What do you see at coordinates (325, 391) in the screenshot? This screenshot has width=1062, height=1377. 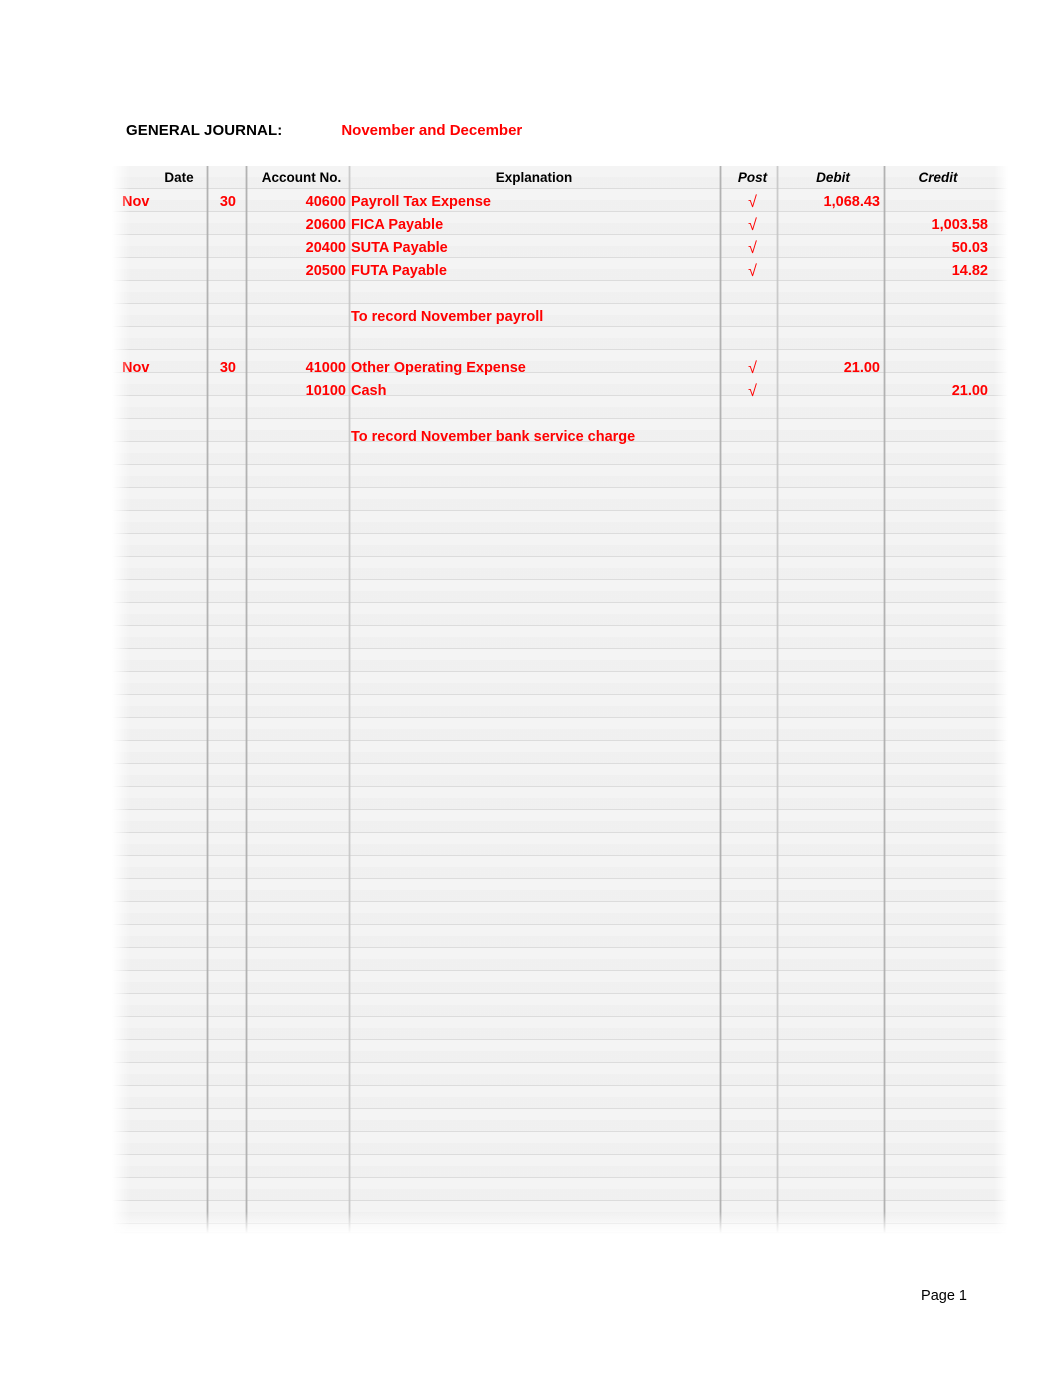 I see `cell-account-no: 10100` at bounding box center [325, 391].